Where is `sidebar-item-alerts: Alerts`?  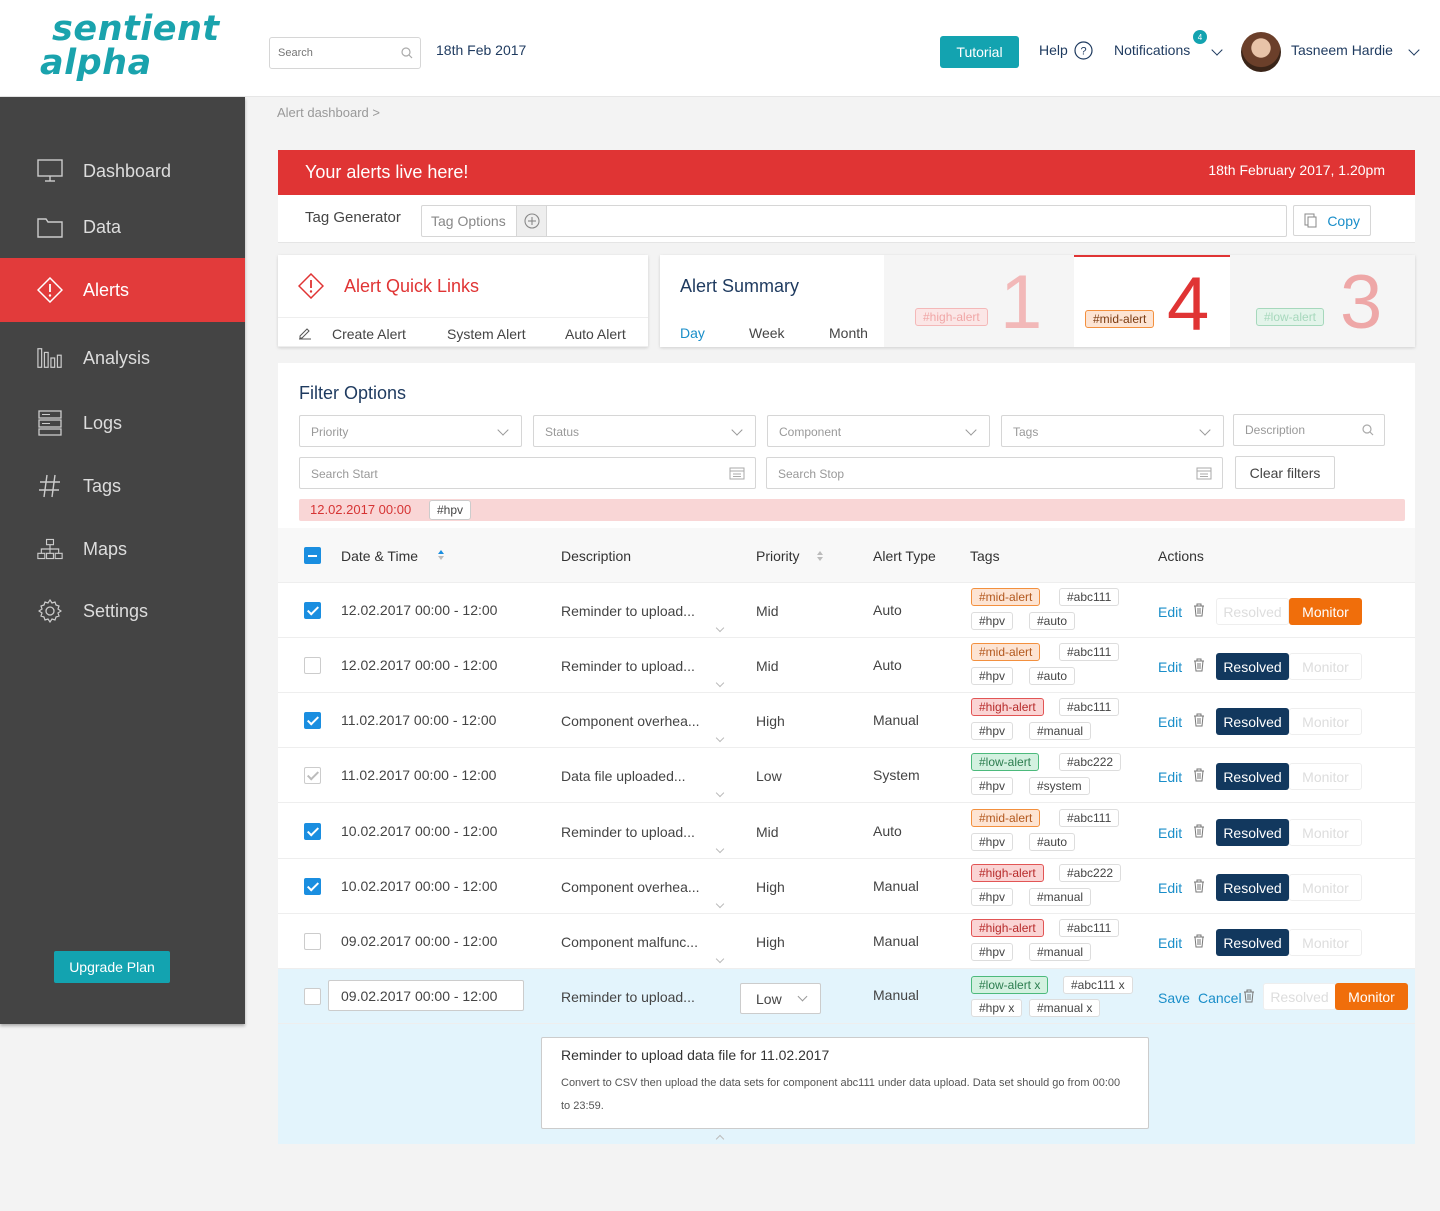
sidebar-item-alerts: Alerts is located at coordinates (122, 290).